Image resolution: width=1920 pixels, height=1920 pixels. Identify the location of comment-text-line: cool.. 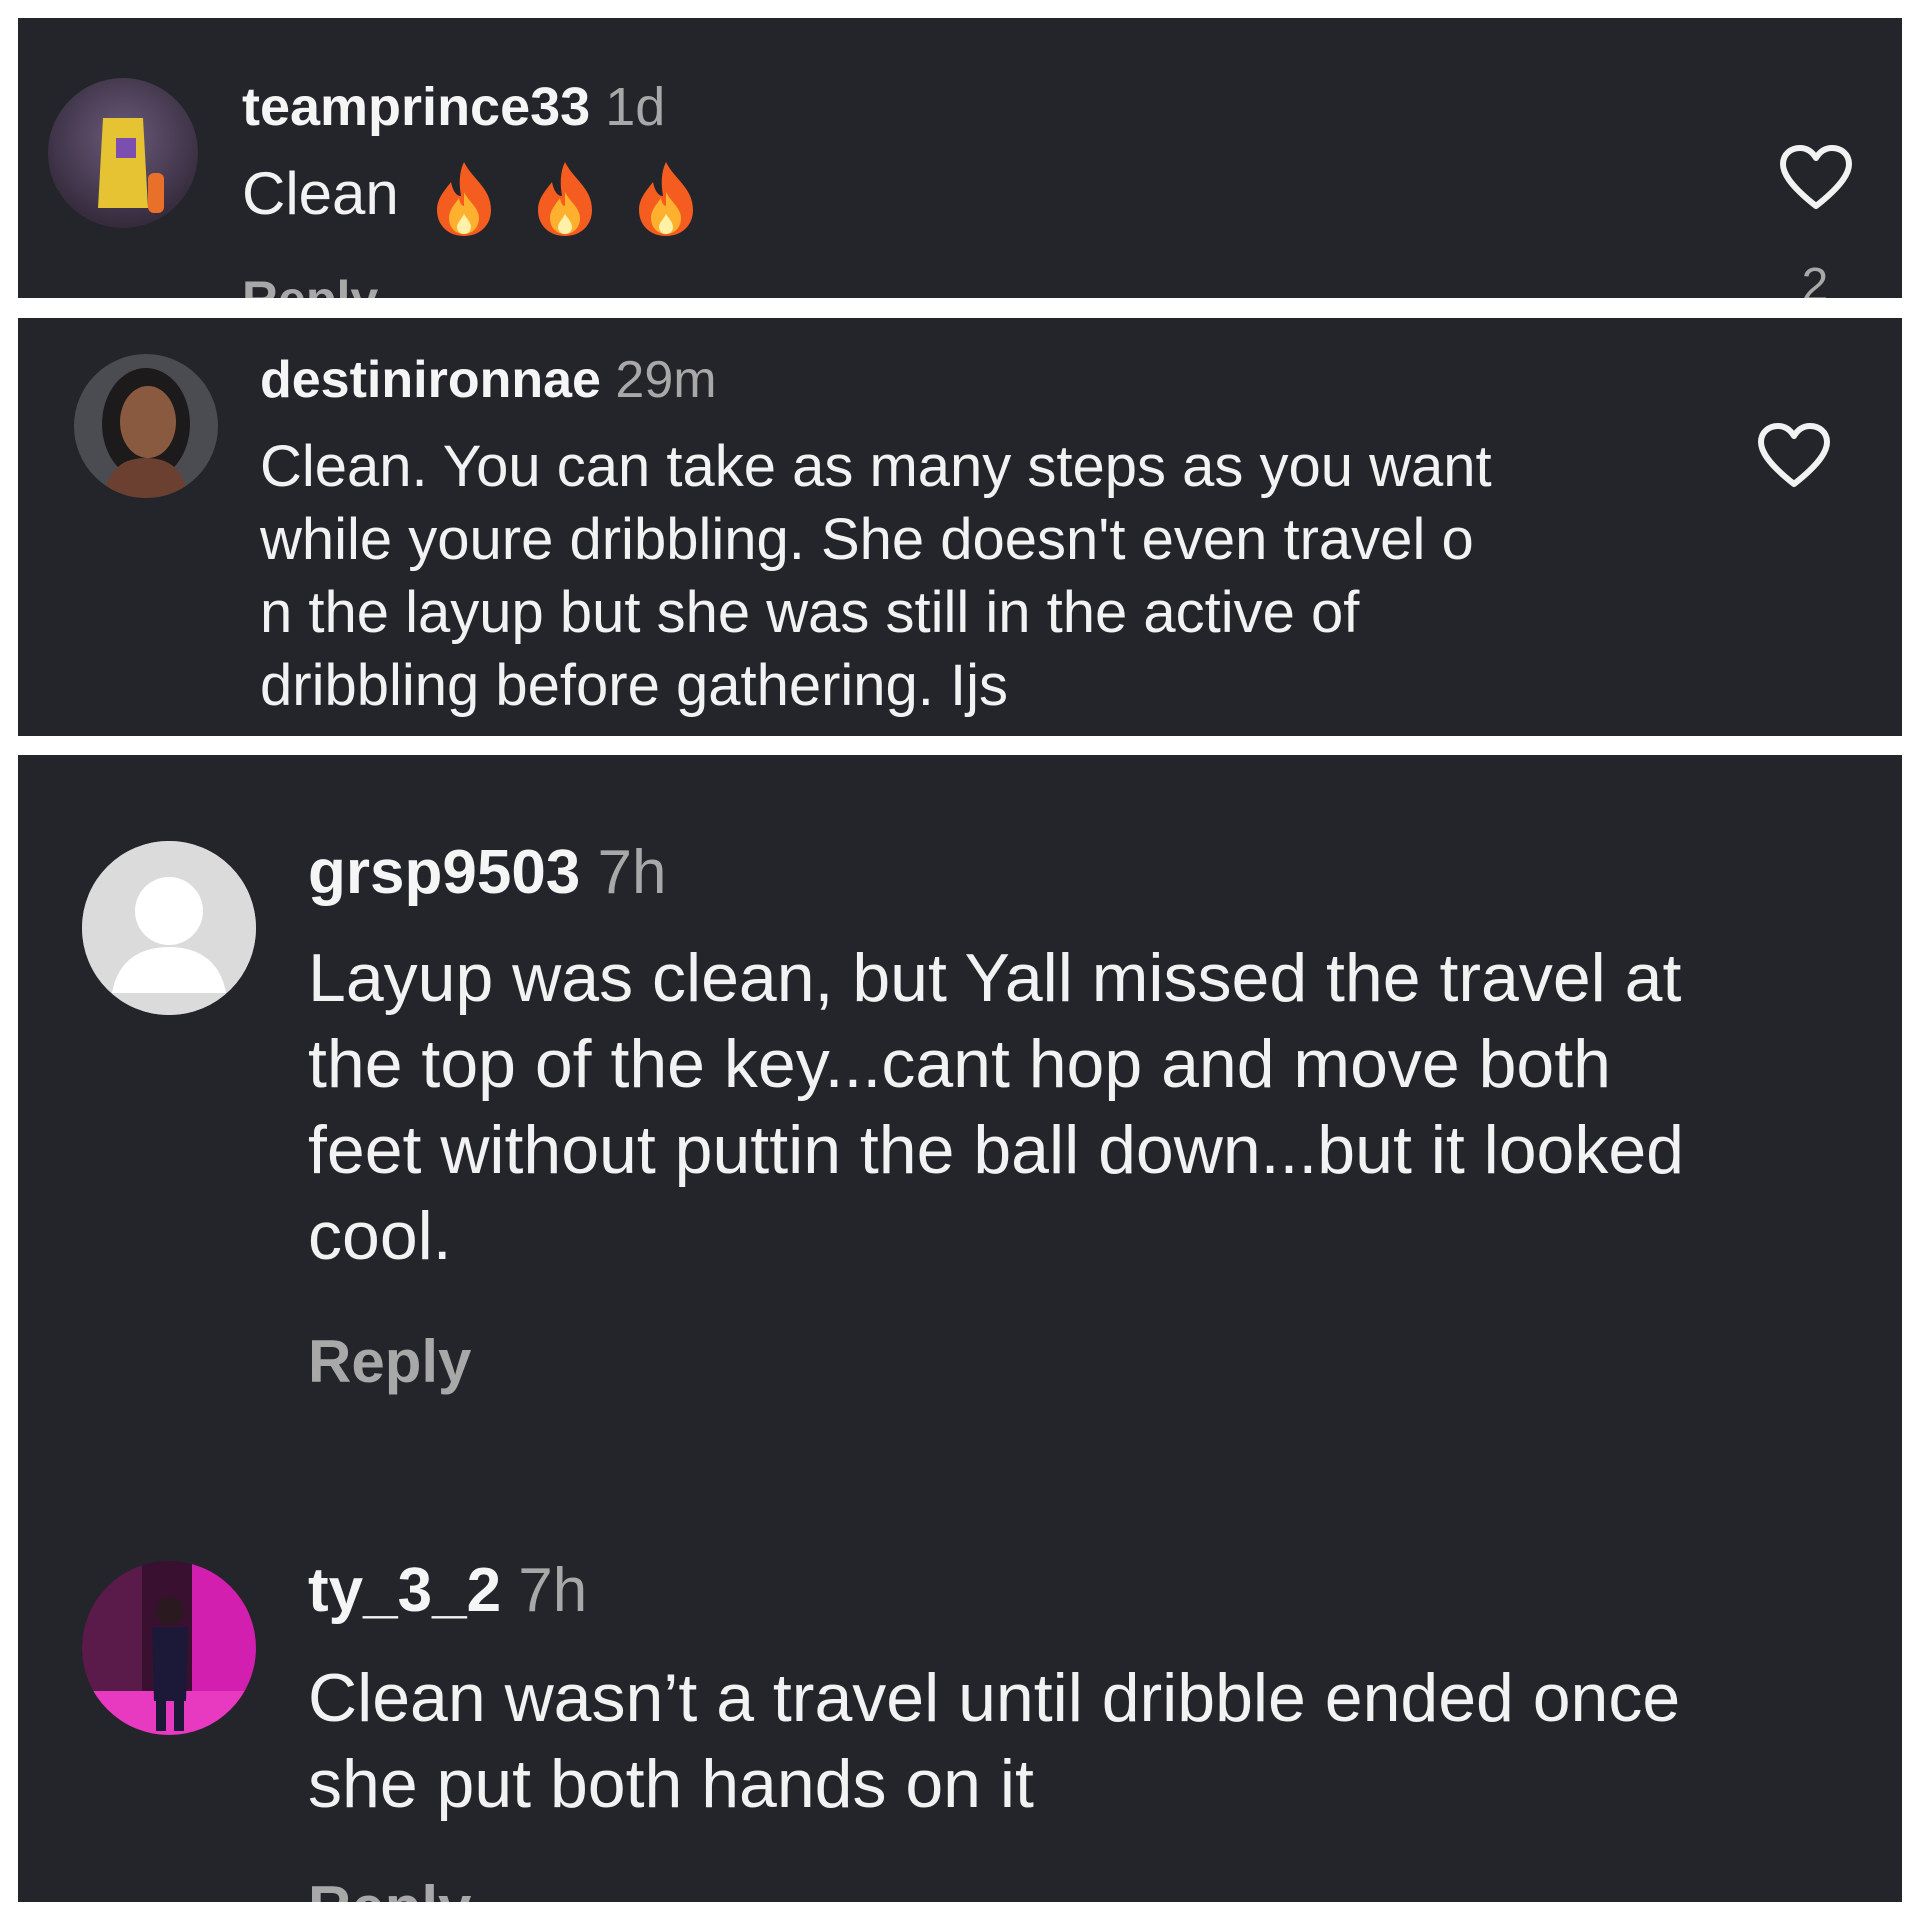
(380, 1236).